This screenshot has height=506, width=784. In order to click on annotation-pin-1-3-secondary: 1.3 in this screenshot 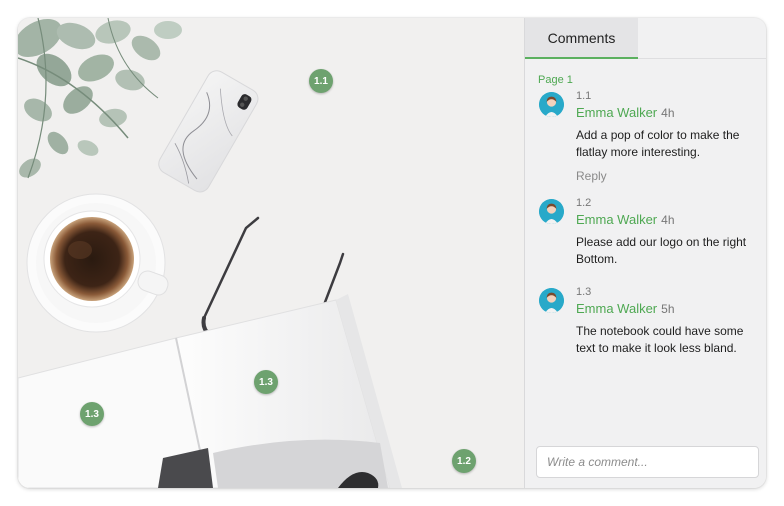, I will do `click(92, 414)`.